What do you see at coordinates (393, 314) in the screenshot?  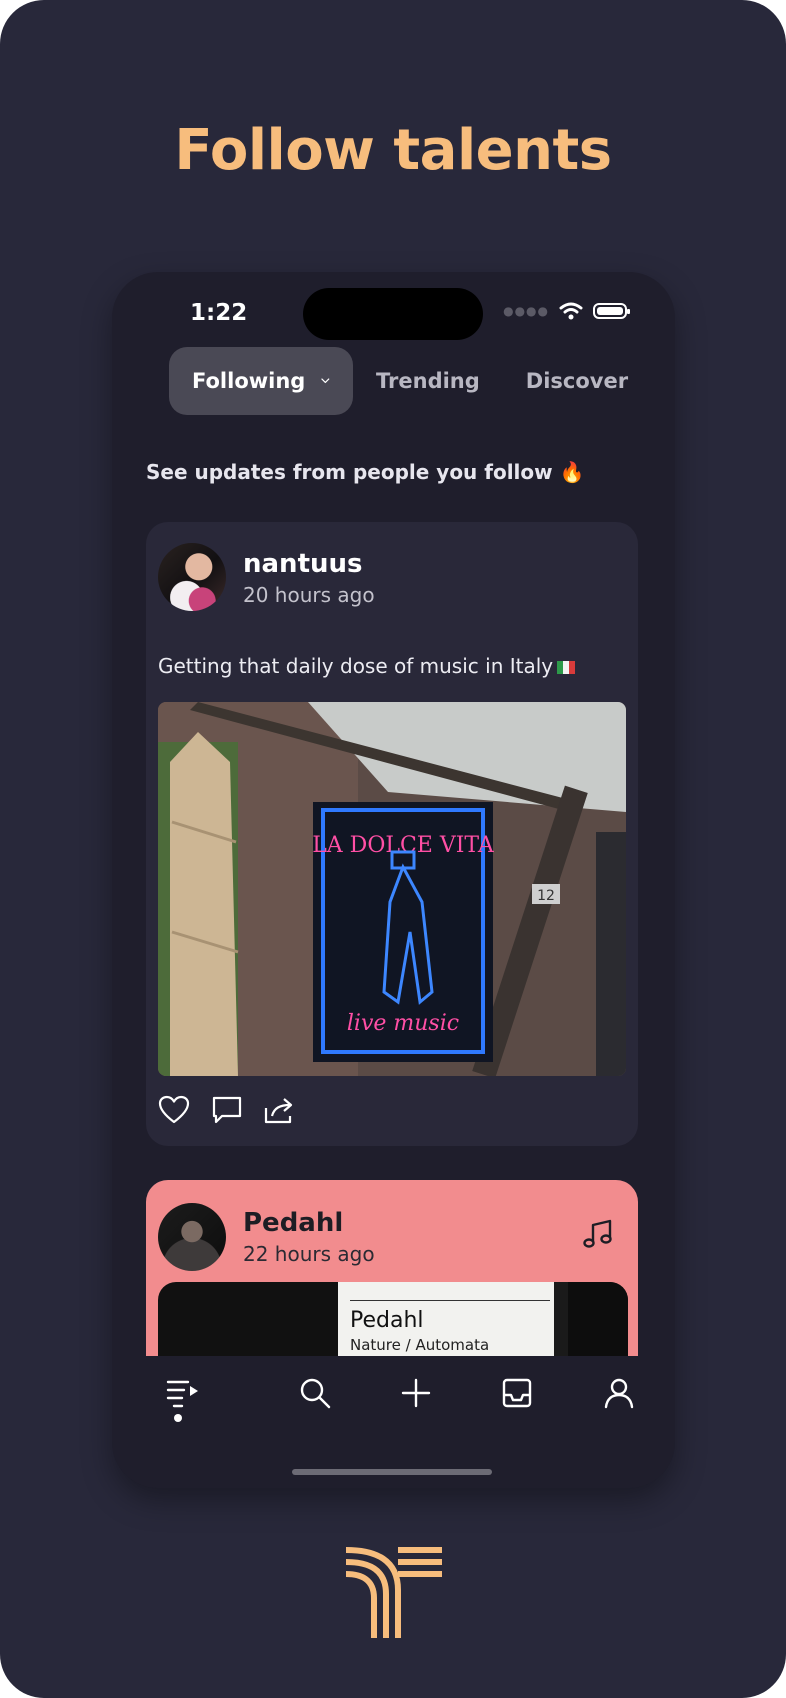 I see `dynamic-island` at bounding box center [393, 314].